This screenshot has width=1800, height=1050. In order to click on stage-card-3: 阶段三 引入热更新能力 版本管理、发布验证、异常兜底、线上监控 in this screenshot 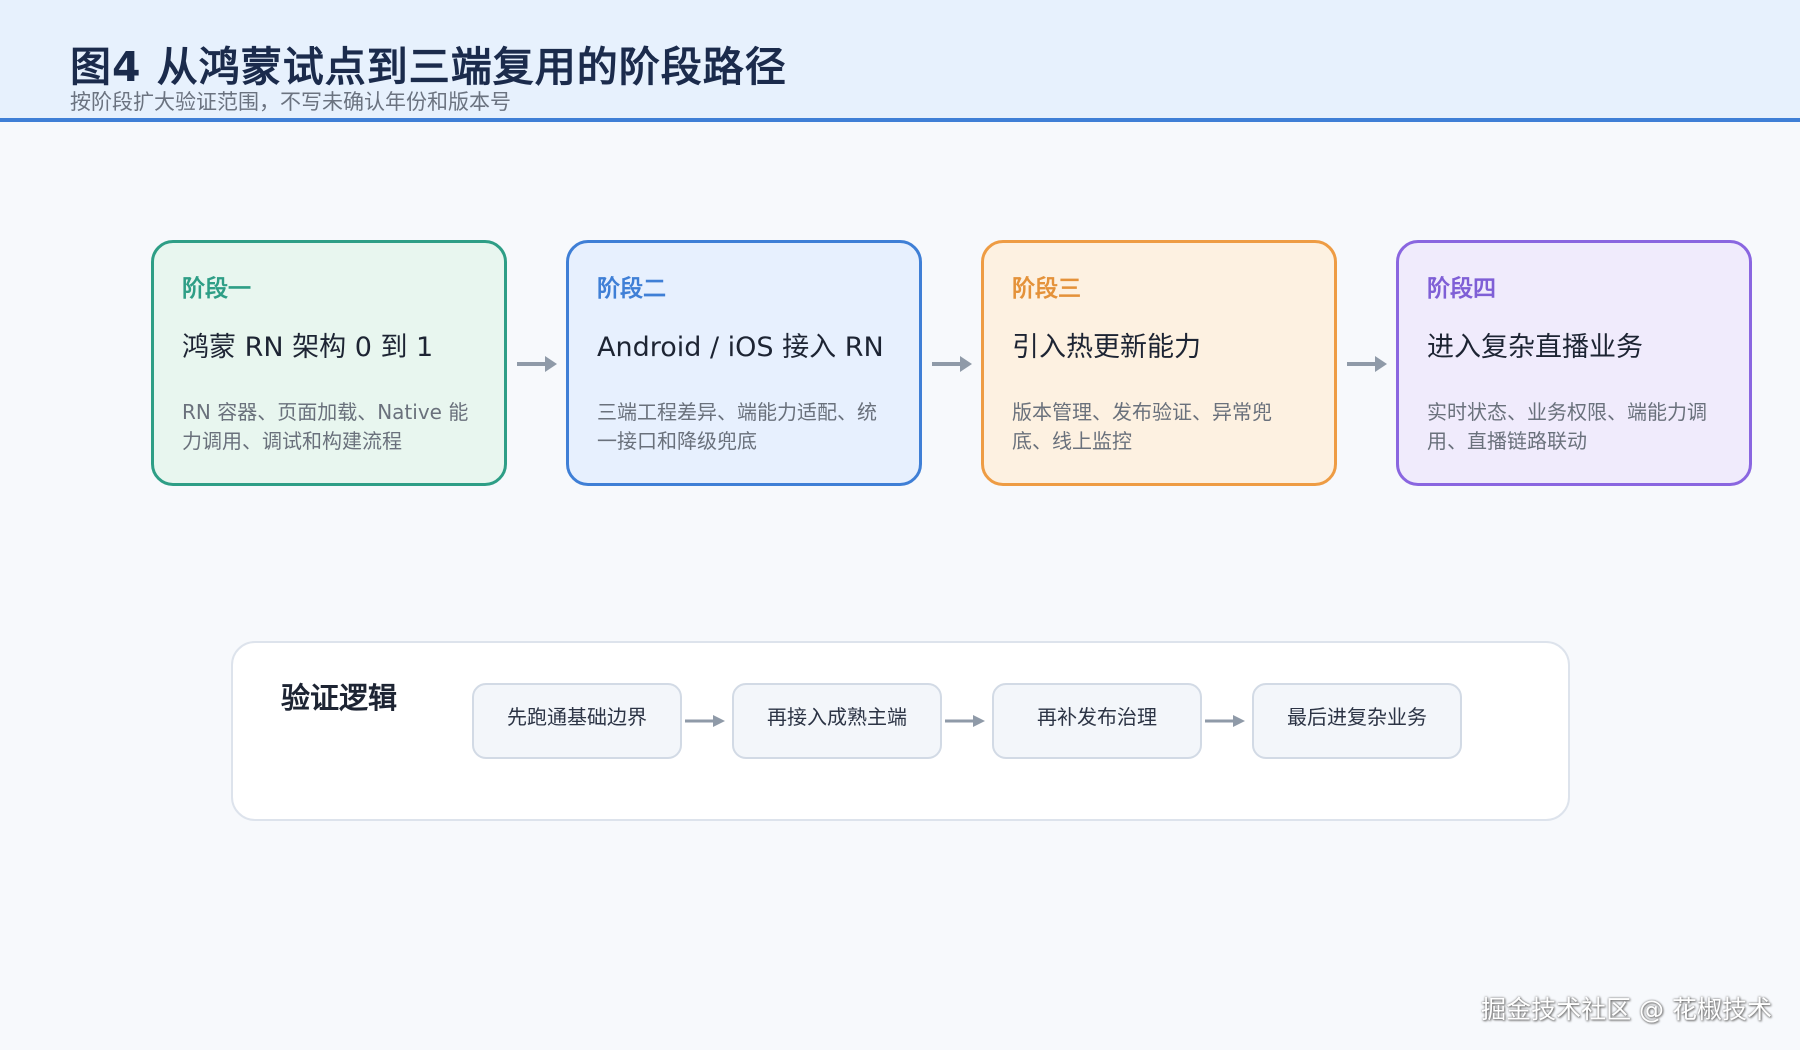, I will do `click(1159, 363)`.